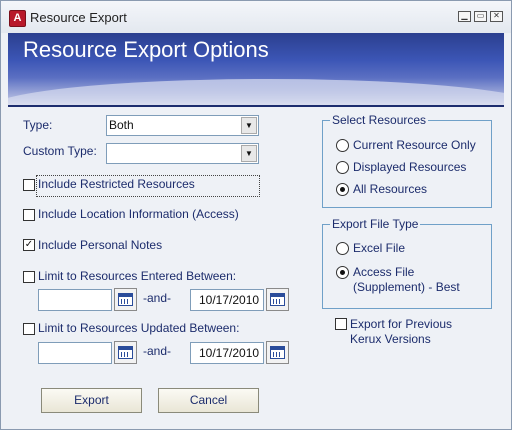 Image resolution: width=512 pixels, height=430 pixels. Describe the element at coordinates (38, 125) in the screenshot. I see `type-label: Type:` at that location.